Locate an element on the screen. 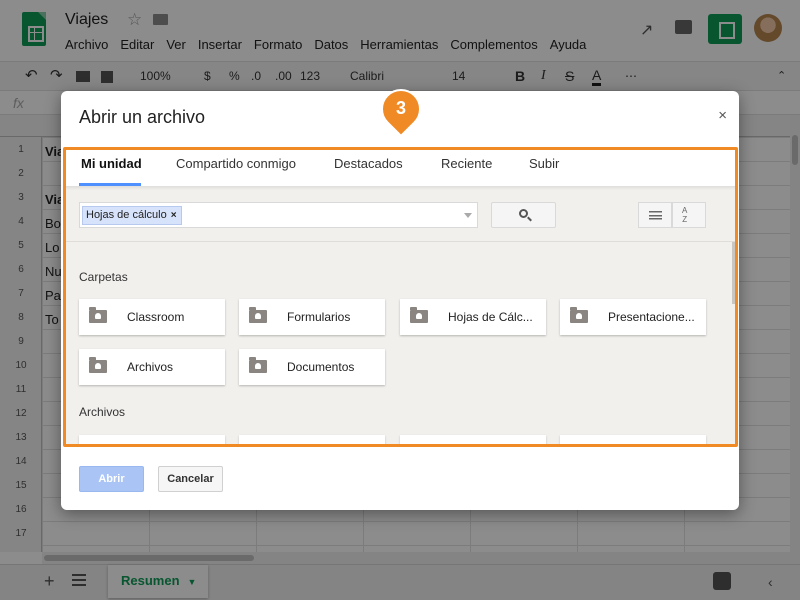 The height and width of the screenshot is (600, 800). tab-compartido-conmigo: Compartido conmigo is located at coordinates (236, 163).